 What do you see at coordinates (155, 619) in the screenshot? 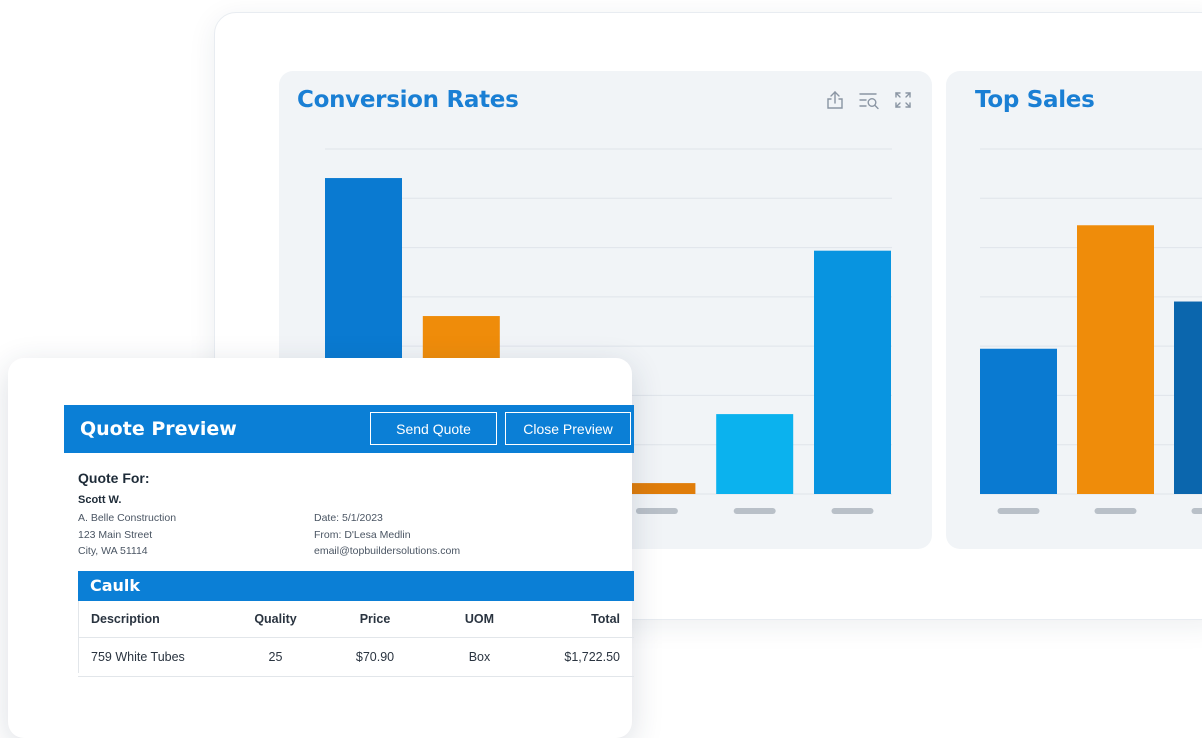
I see `col-description: Description` at bounding box center [155, 619].